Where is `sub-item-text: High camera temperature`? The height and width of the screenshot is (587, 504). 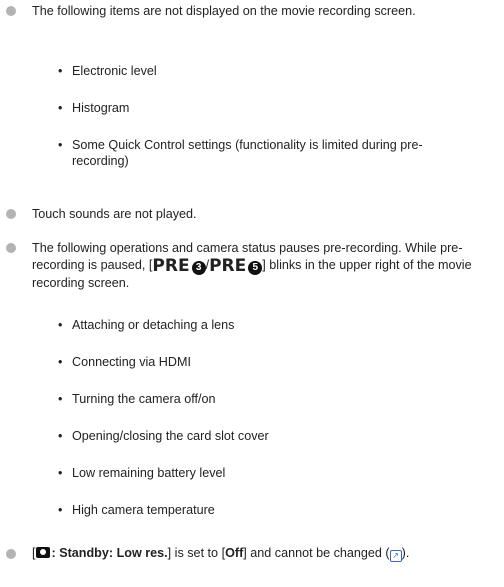
sub-item-text: High camera temperature is located at coordinates (143, 510).